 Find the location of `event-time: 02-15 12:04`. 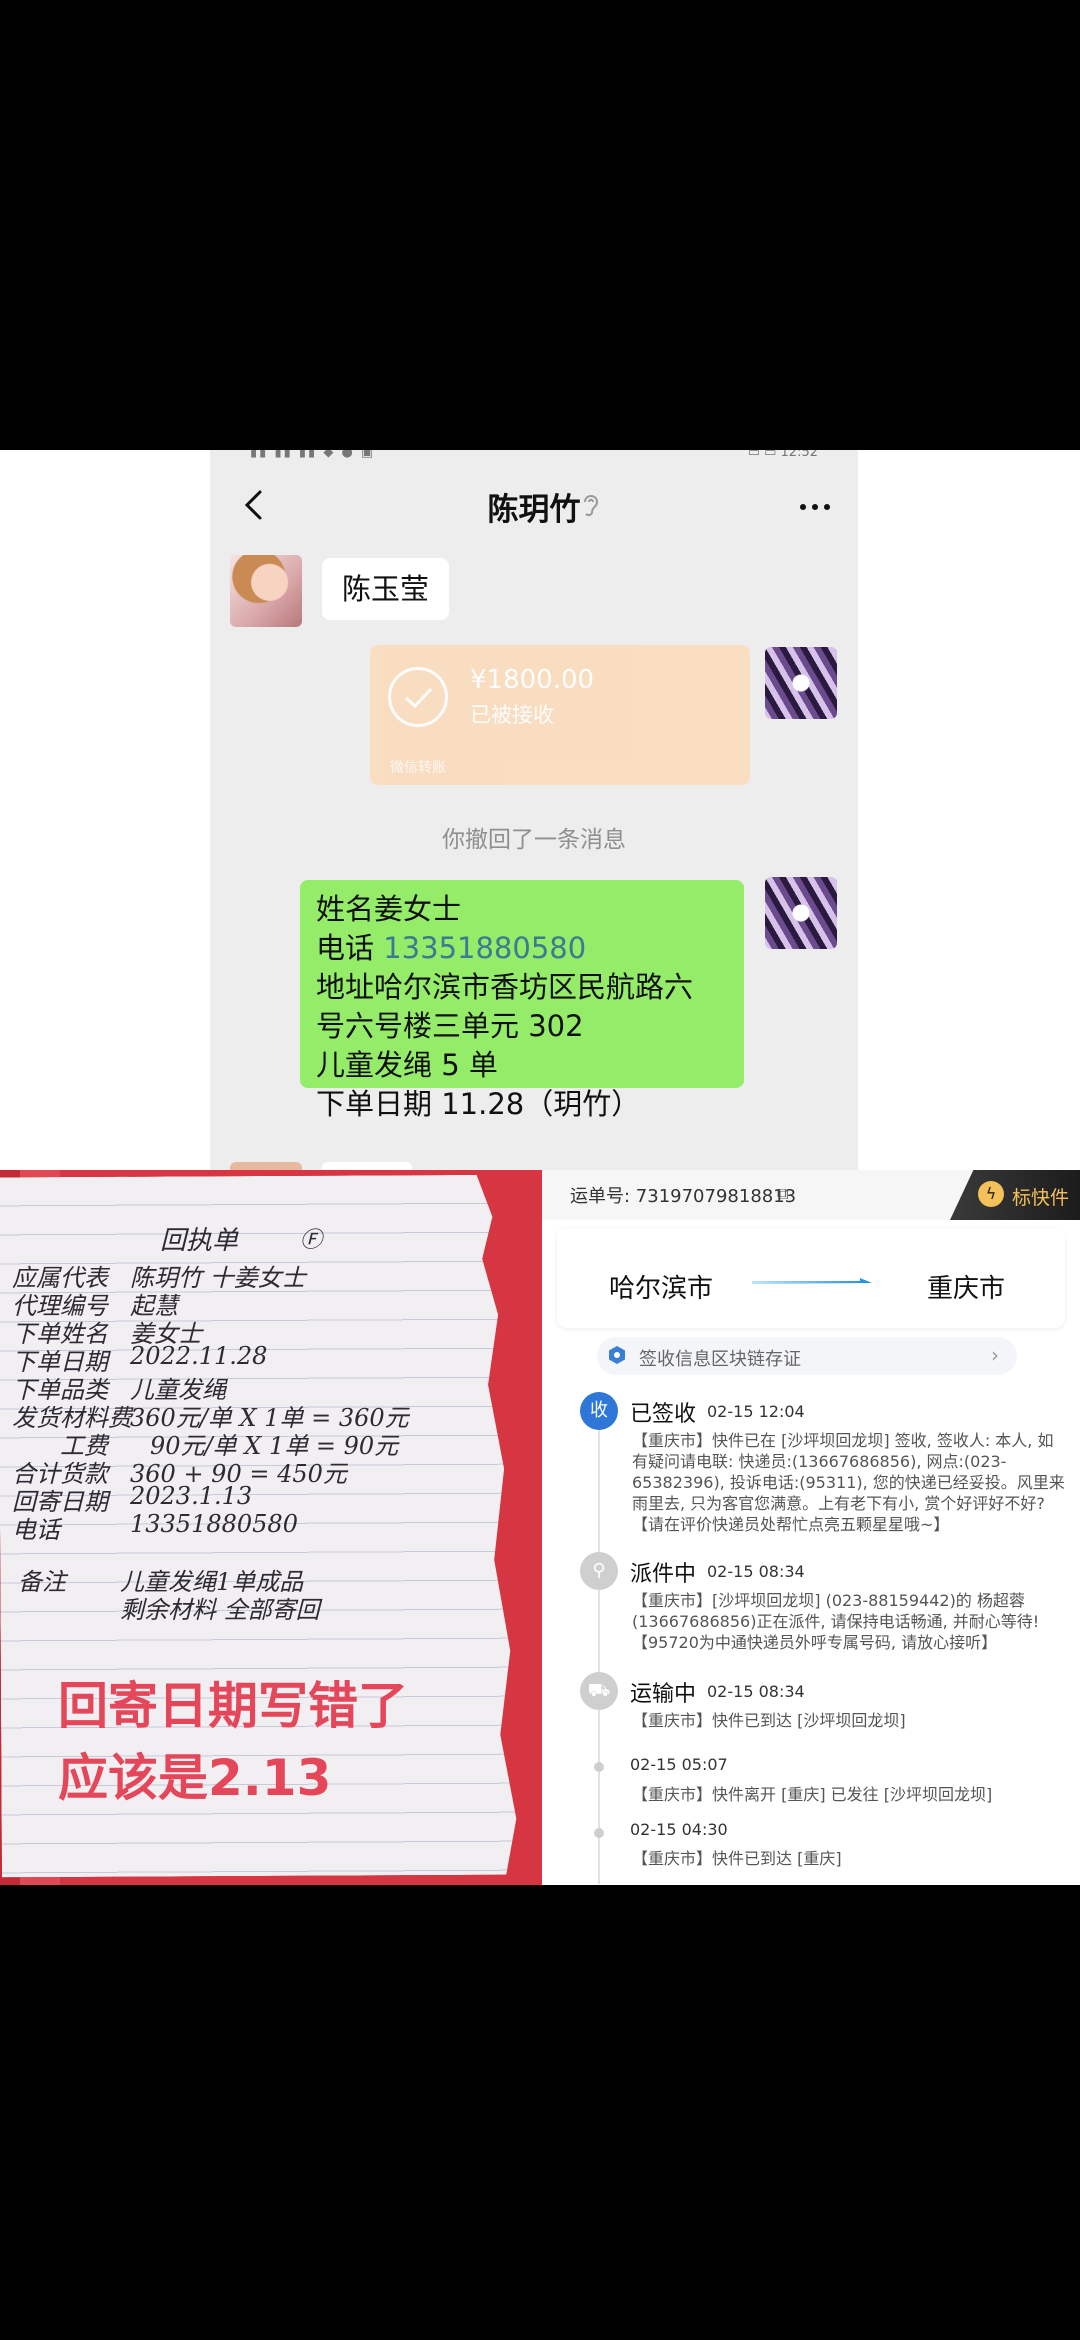

event-time: 02-15 12:04 is located at coordinates (756, 1411).